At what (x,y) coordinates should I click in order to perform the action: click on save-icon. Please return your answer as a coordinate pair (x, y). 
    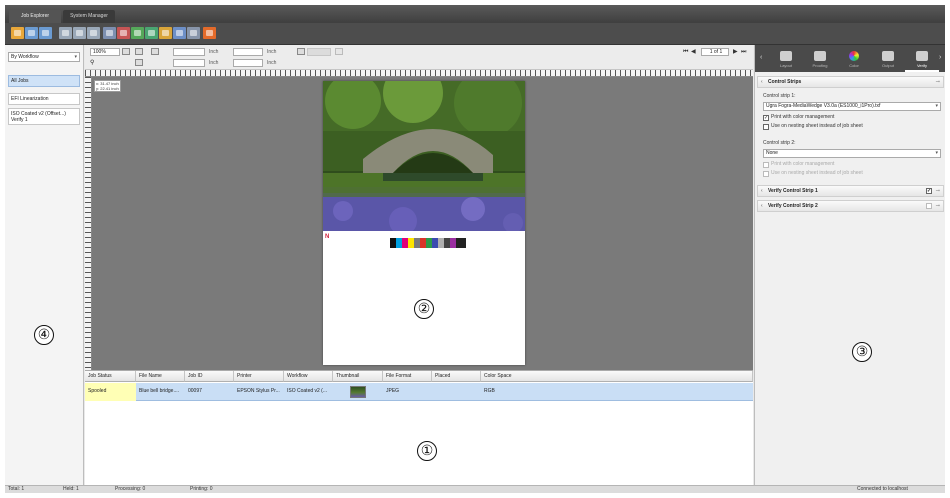
    Looking at the image, I should click on (193, 33).